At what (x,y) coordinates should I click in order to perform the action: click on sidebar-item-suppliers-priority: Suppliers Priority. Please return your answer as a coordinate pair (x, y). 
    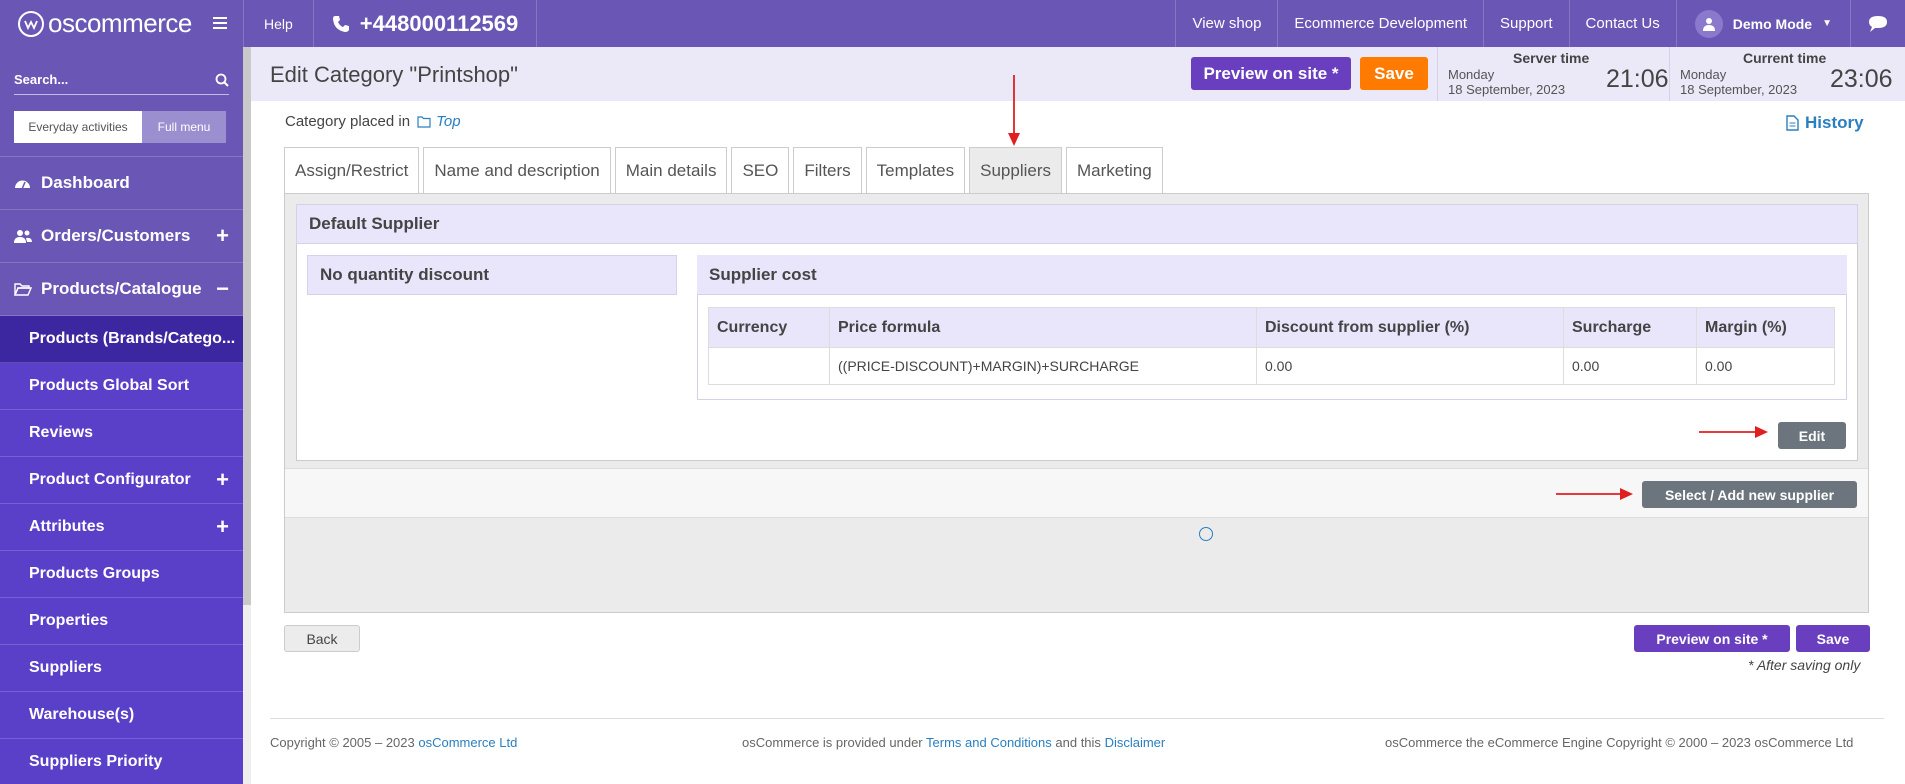
    Looking at the image, I should click on (121, 761).